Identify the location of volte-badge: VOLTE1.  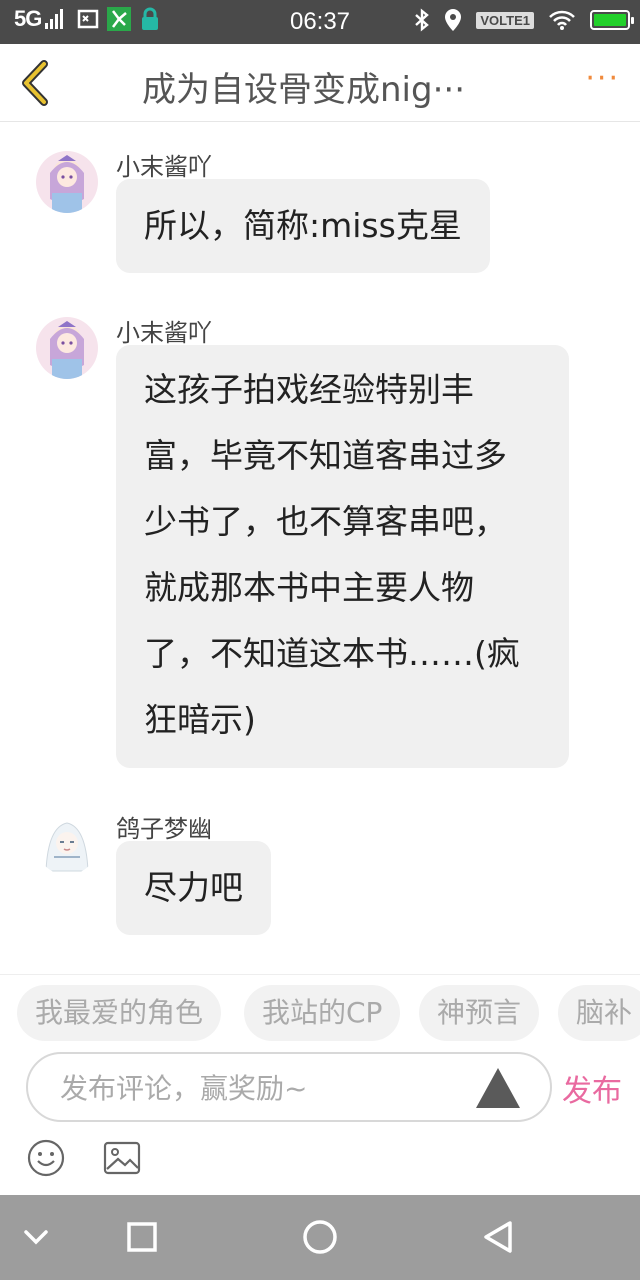
(505, 20).